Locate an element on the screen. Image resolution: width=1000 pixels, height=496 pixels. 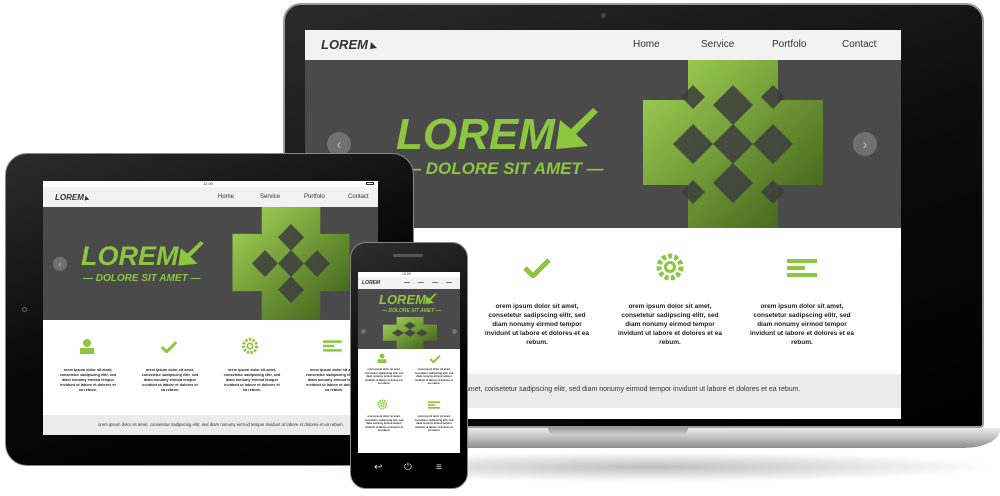
phone-menu-icon: ≡ is located at coordinates (439, 467).